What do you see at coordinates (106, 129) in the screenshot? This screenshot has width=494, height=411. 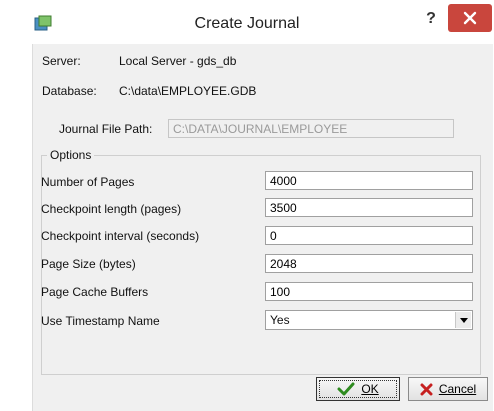 I see `journal-path-label: Journal File Path:` at bounding box center [106, 129].